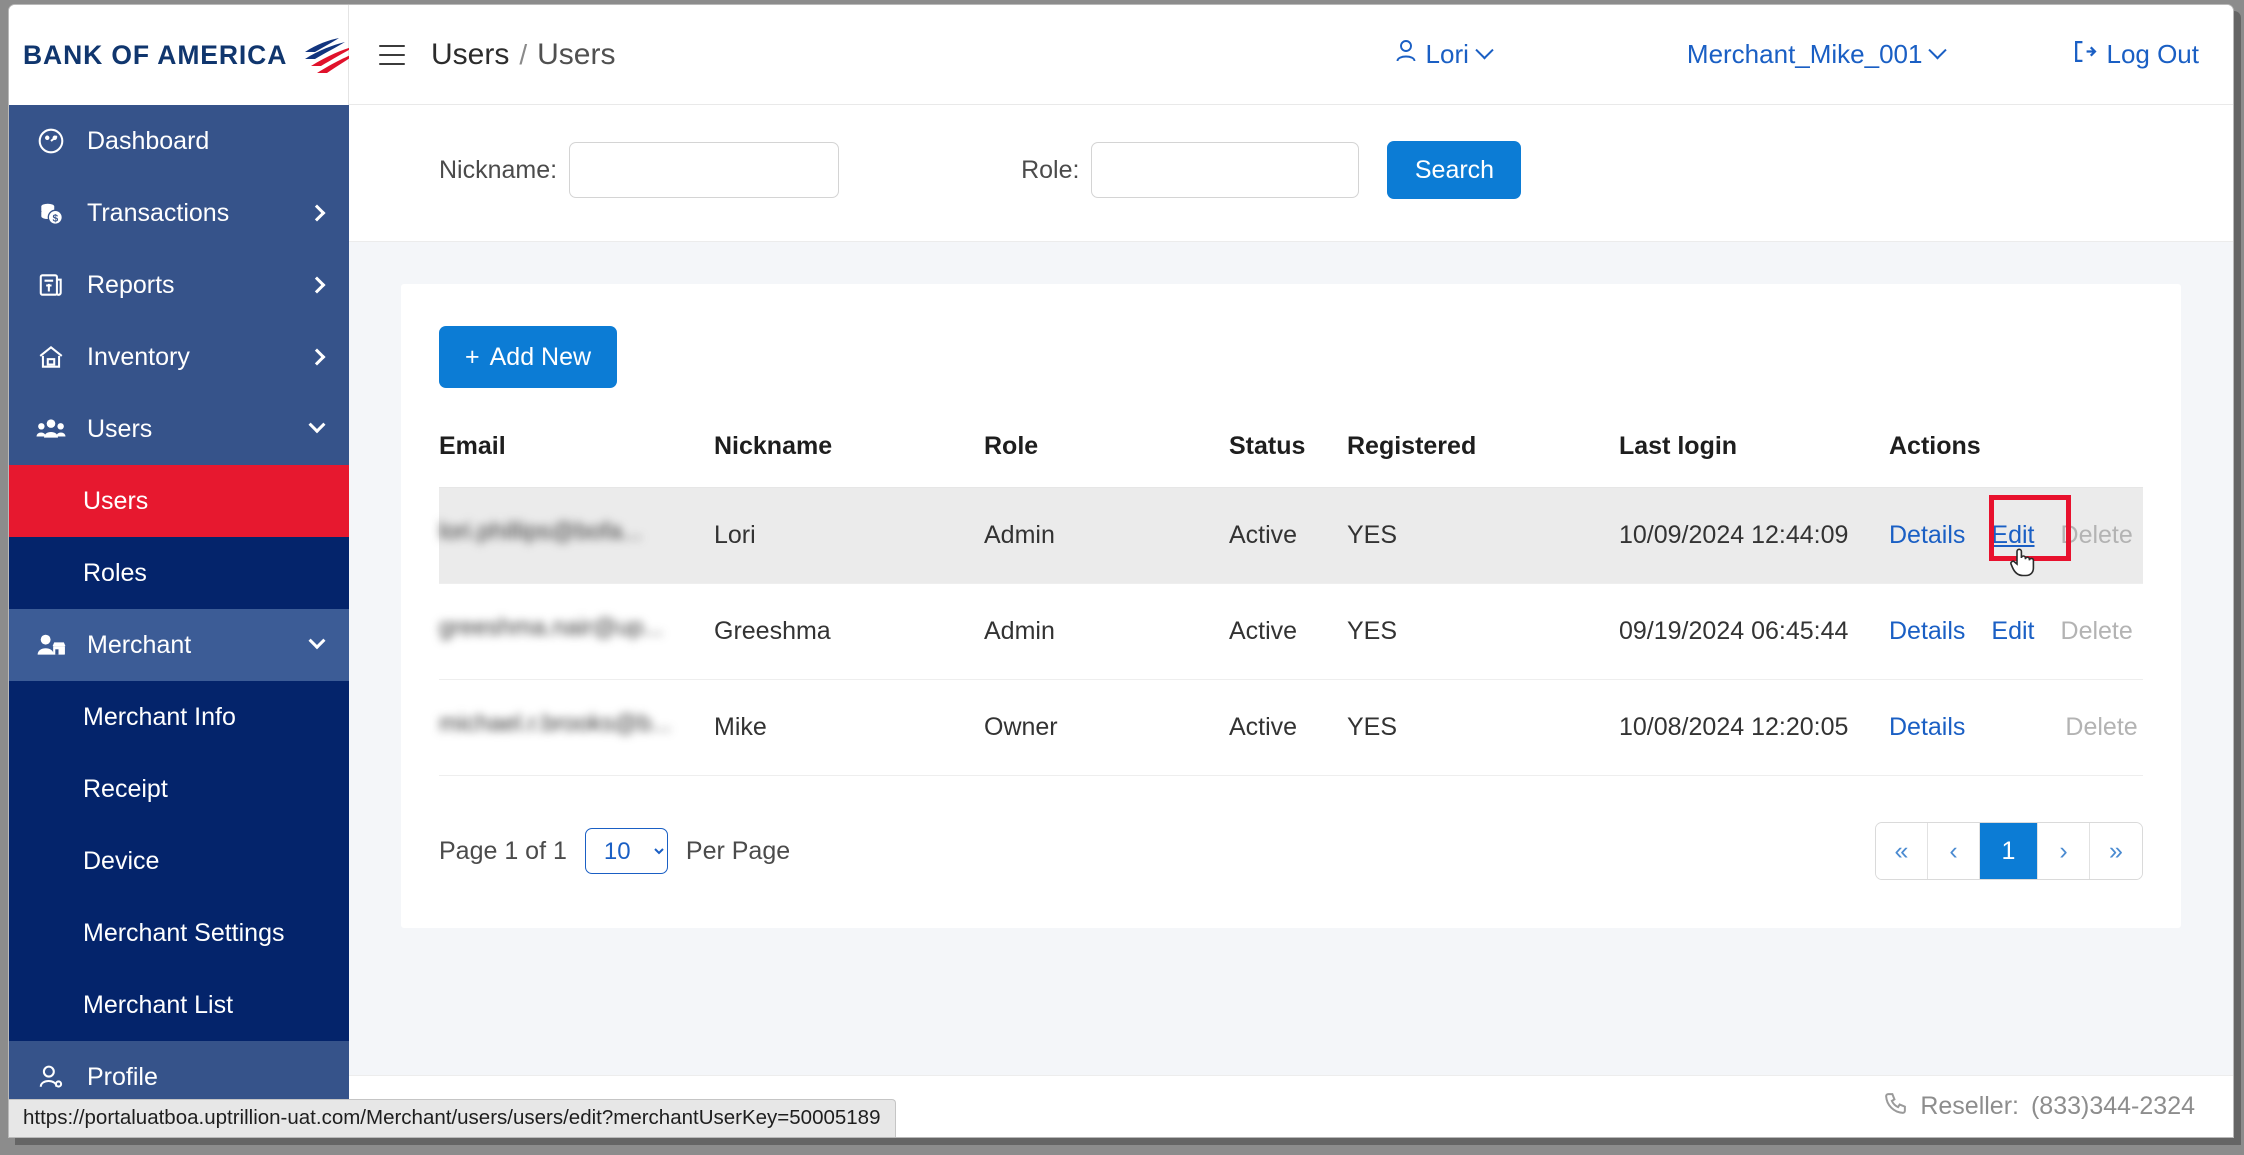 This screenshot has height=1155, width=2244. What do you see at coordinates (1225, 170) in the screenshot?
I see `role-input` at bounding box center [1225, 170].